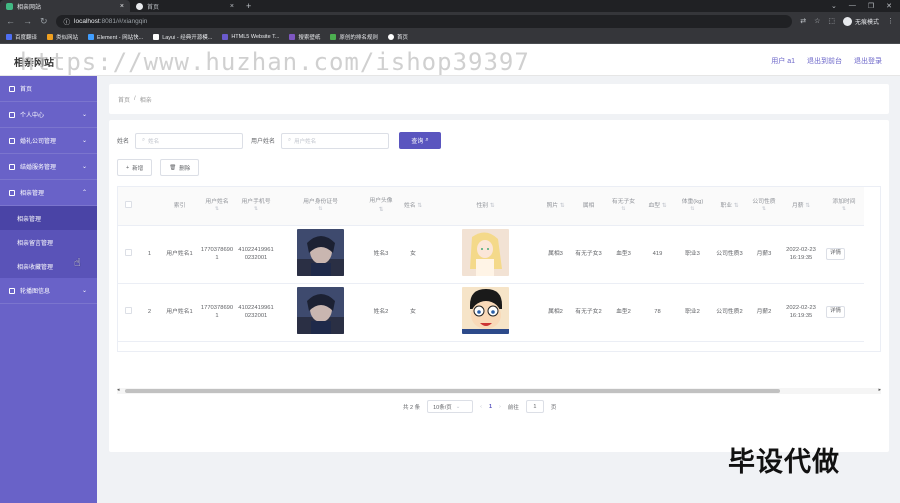  I want to click on column-header: 添加时间 ⇅, so click(844, 206).